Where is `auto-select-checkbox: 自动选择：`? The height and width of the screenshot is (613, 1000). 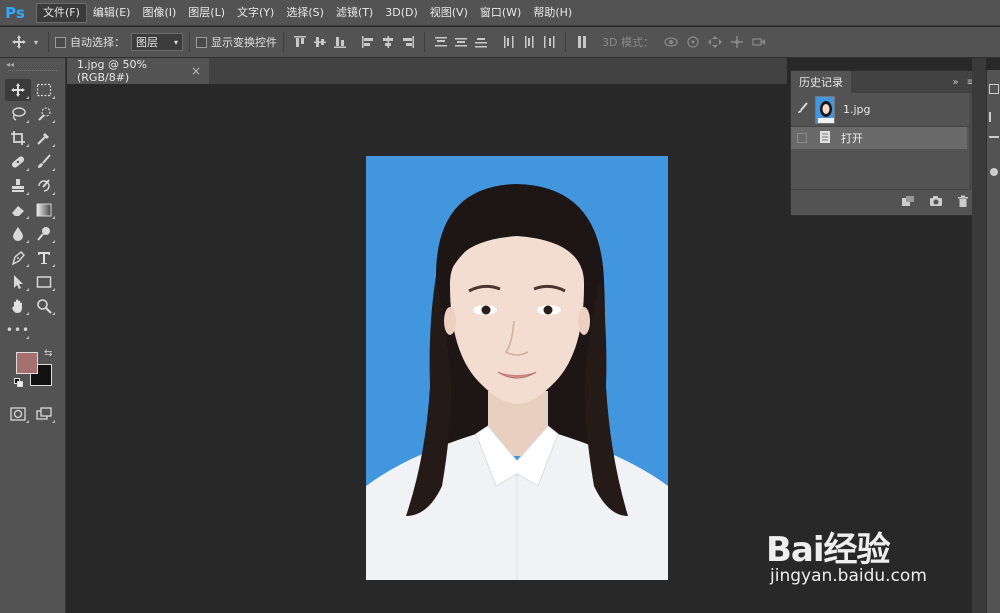
auto-select-checkbox: 自动选择： is located at coordinates (90, 42).